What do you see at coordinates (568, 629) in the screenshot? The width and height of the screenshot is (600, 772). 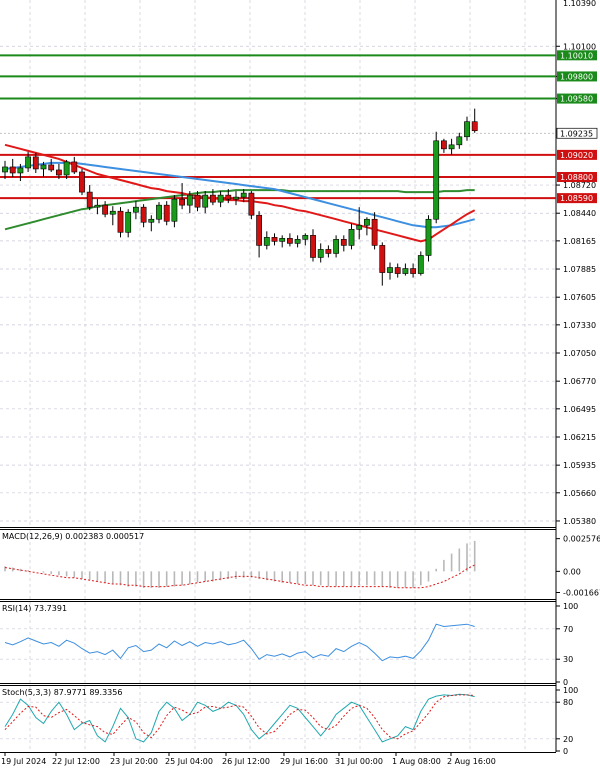 I see `rsi-tick-1: 70` at bounding box center [568, 629].